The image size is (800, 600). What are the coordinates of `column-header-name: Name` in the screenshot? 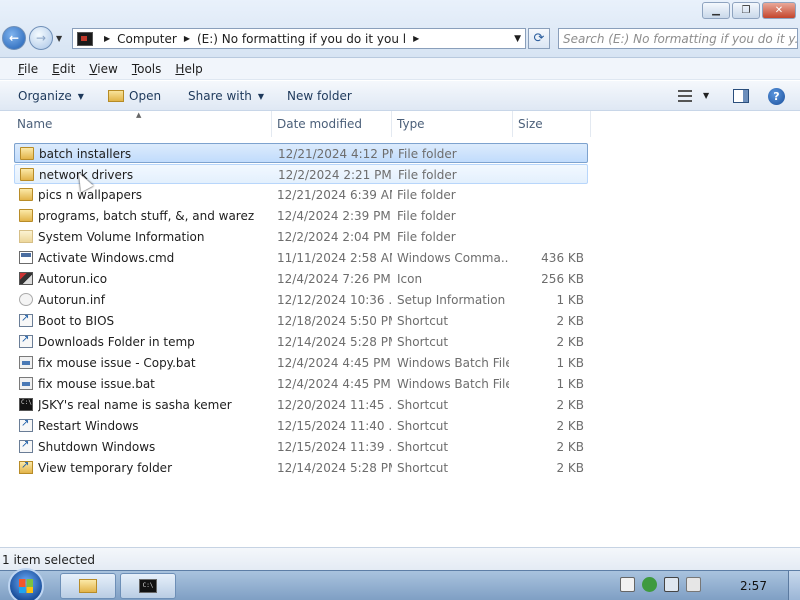 It's located at (142, 124).